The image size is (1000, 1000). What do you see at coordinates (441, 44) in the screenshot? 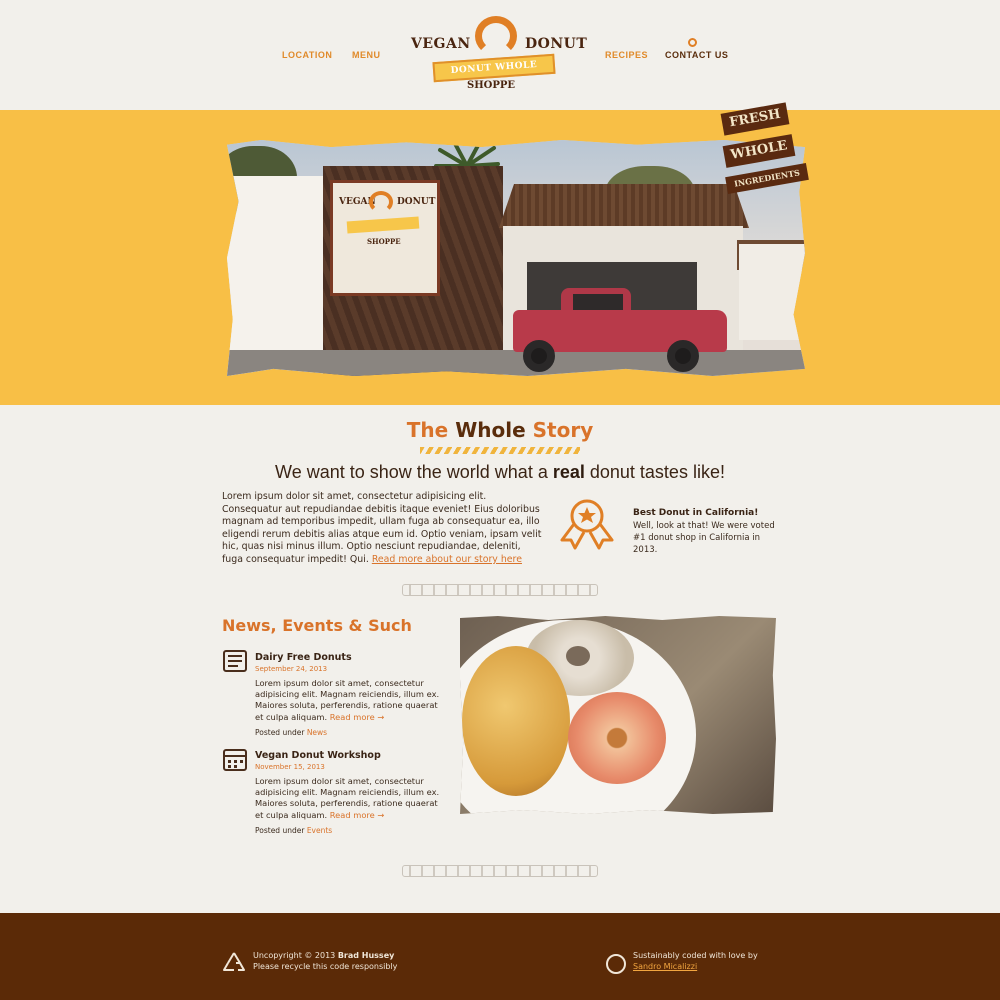
I see `logo-word-vegan: VEGAN` at bounding box center [441, 44].